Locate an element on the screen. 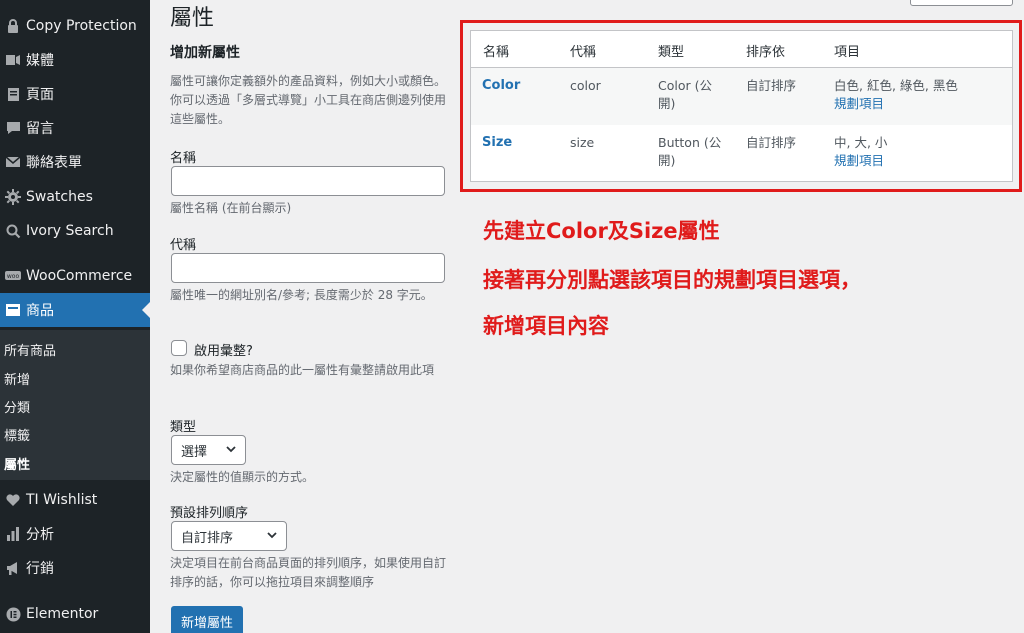 The width and height of the screenshot is (1024, 633). search-box-partial is located at coordinates (961, 3).